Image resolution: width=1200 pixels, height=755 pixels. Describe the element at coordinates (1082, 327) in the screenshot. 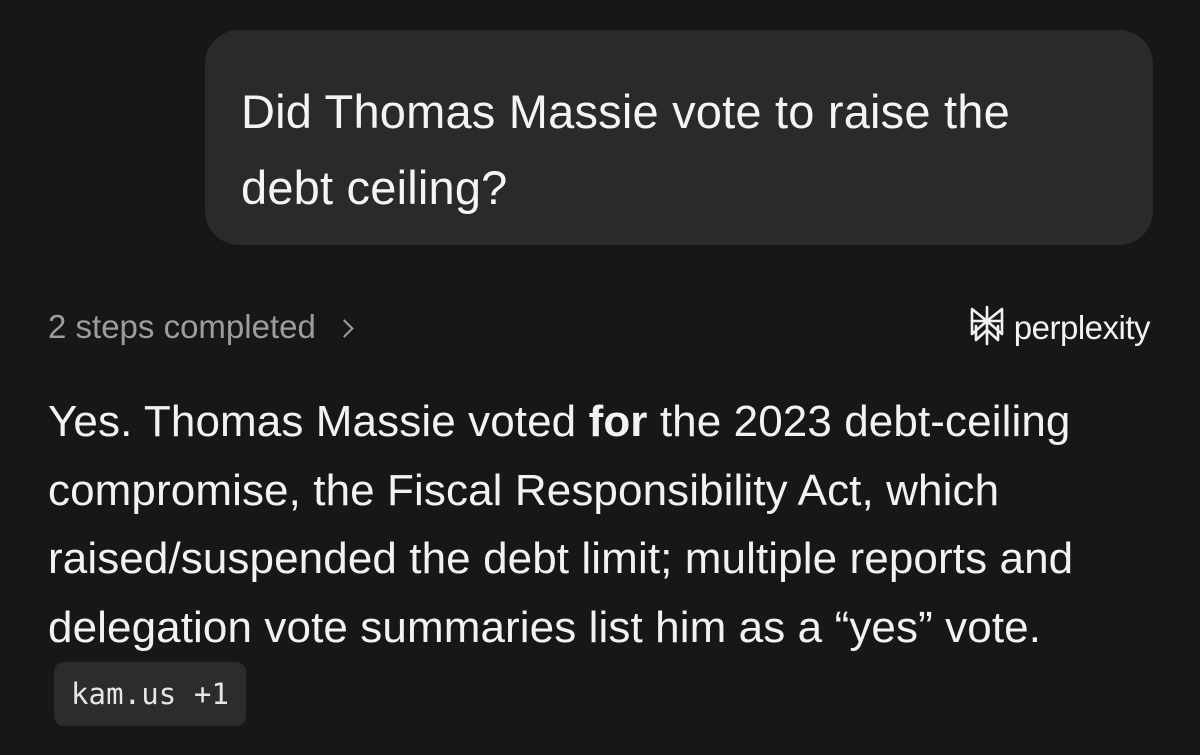

I see `brand-name: perplexity` at that location.